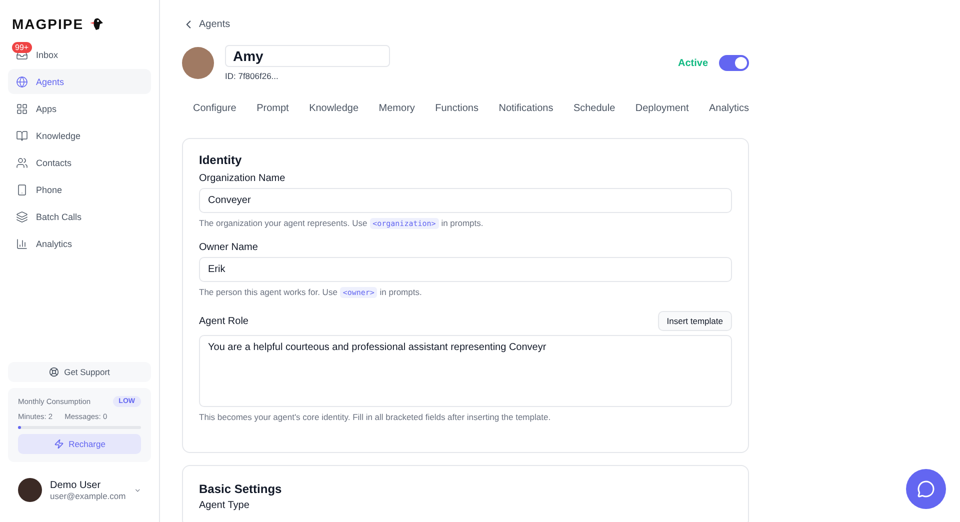 This screenshot has height=522, width=960. I want to click on agent-name-field: Amy, so click(307, 56).